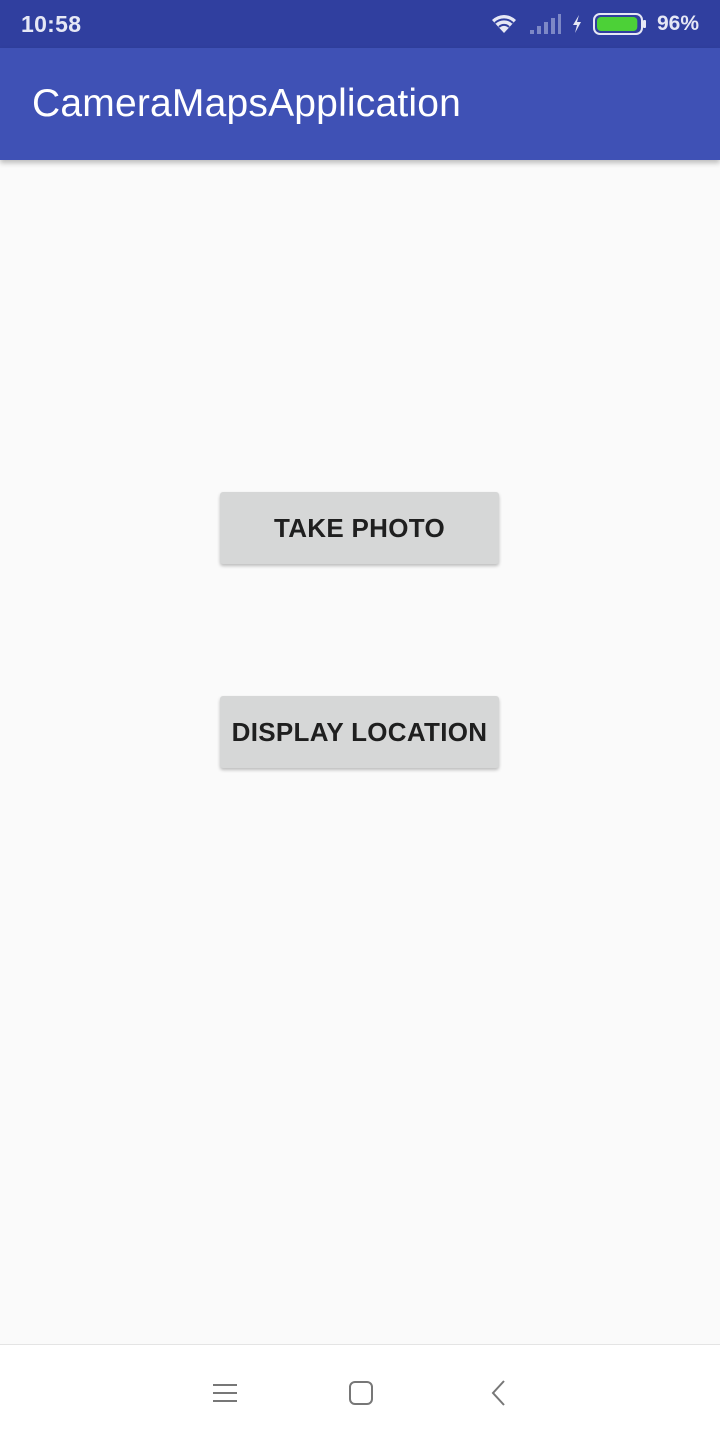  I want to click on battery-percent: 96%, so click(677, 23).